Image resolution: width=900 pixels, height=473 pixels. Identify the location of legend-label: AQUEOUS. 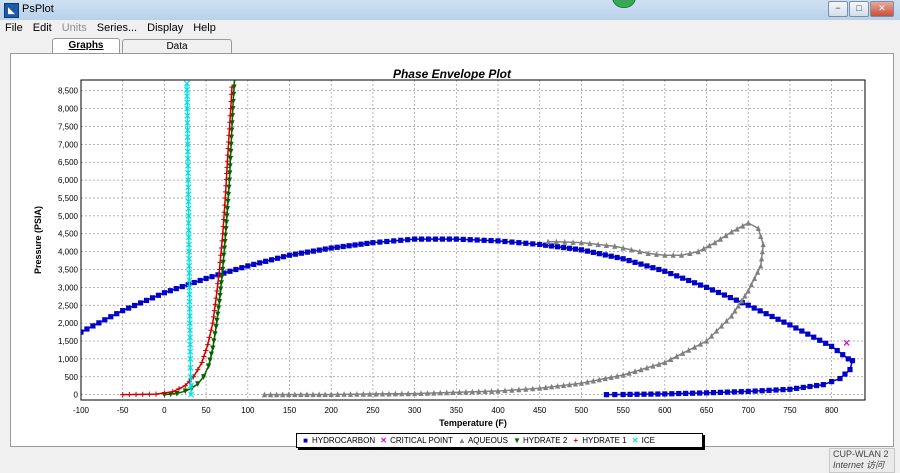
(487, 440).